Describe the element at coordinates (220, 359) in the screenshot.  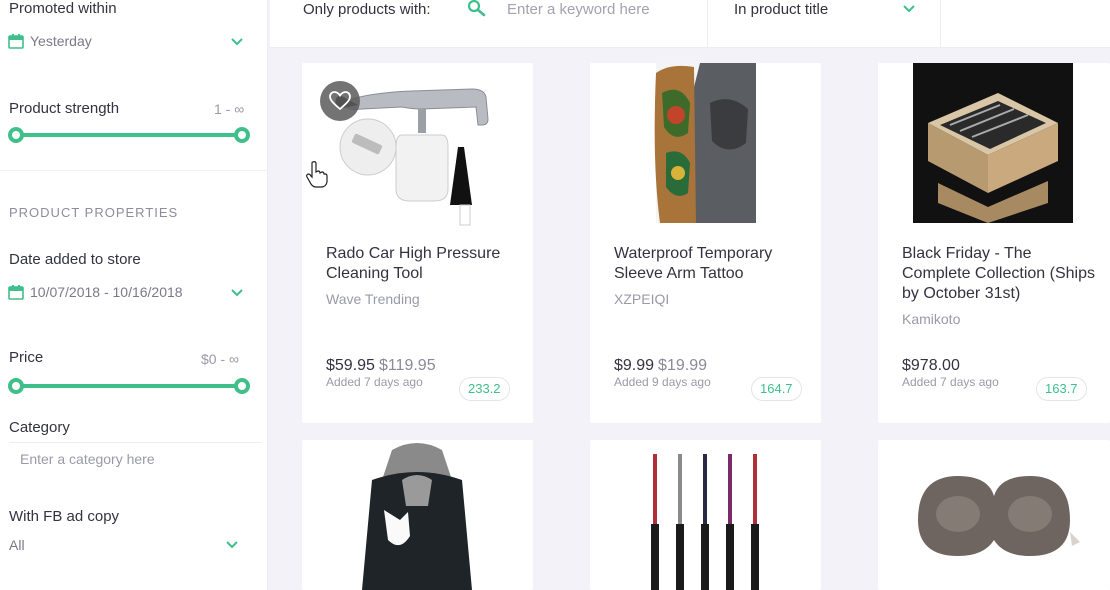
I see `price-range: $0 - ∞` at that location.